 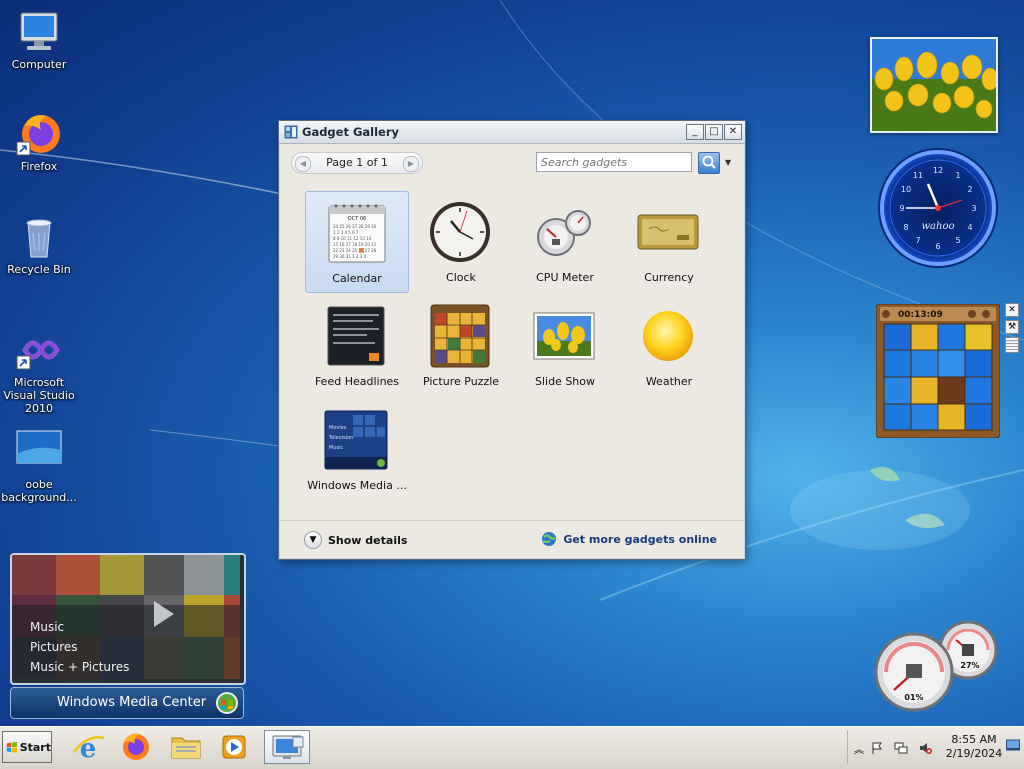 What do you see at coordinates (355, 226) in the screenshot?
I see `svg-text: 24 25 26 27 28 29 30` at bounding box center [355, 226].